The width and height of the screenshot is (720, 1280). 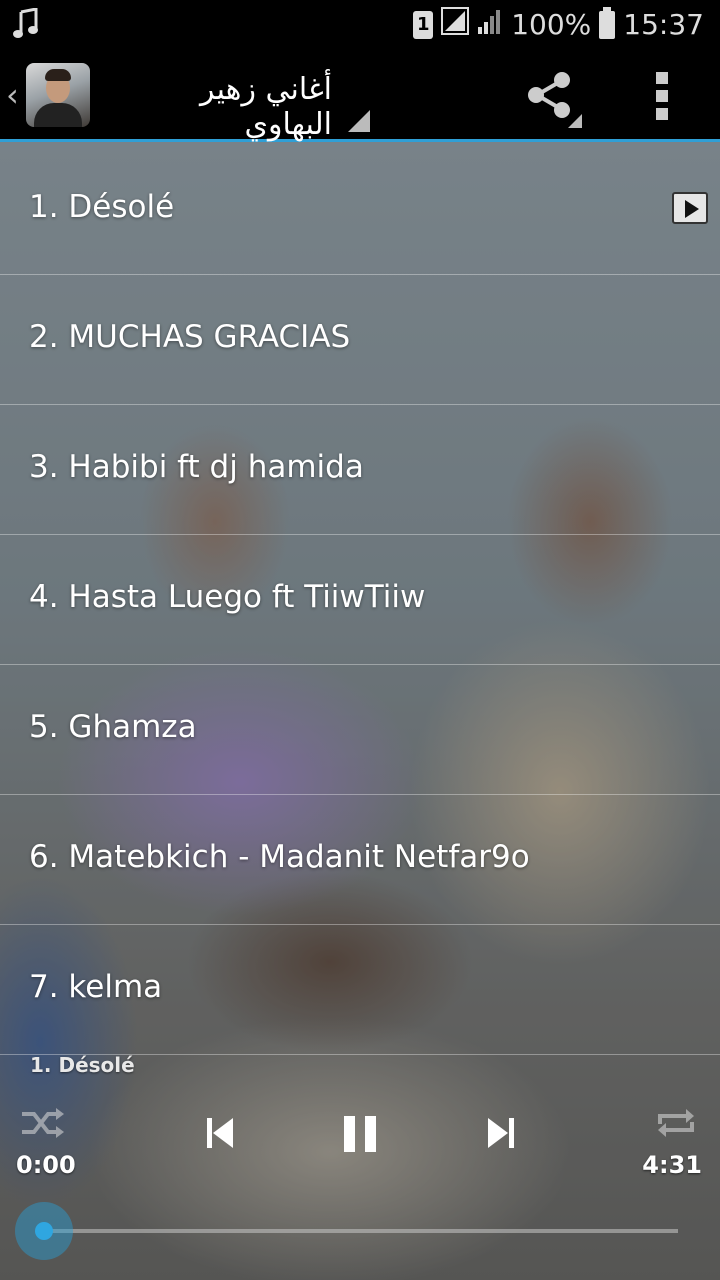 I want to click on song-title: 5. Ghamza, so click(x=113, y=727).